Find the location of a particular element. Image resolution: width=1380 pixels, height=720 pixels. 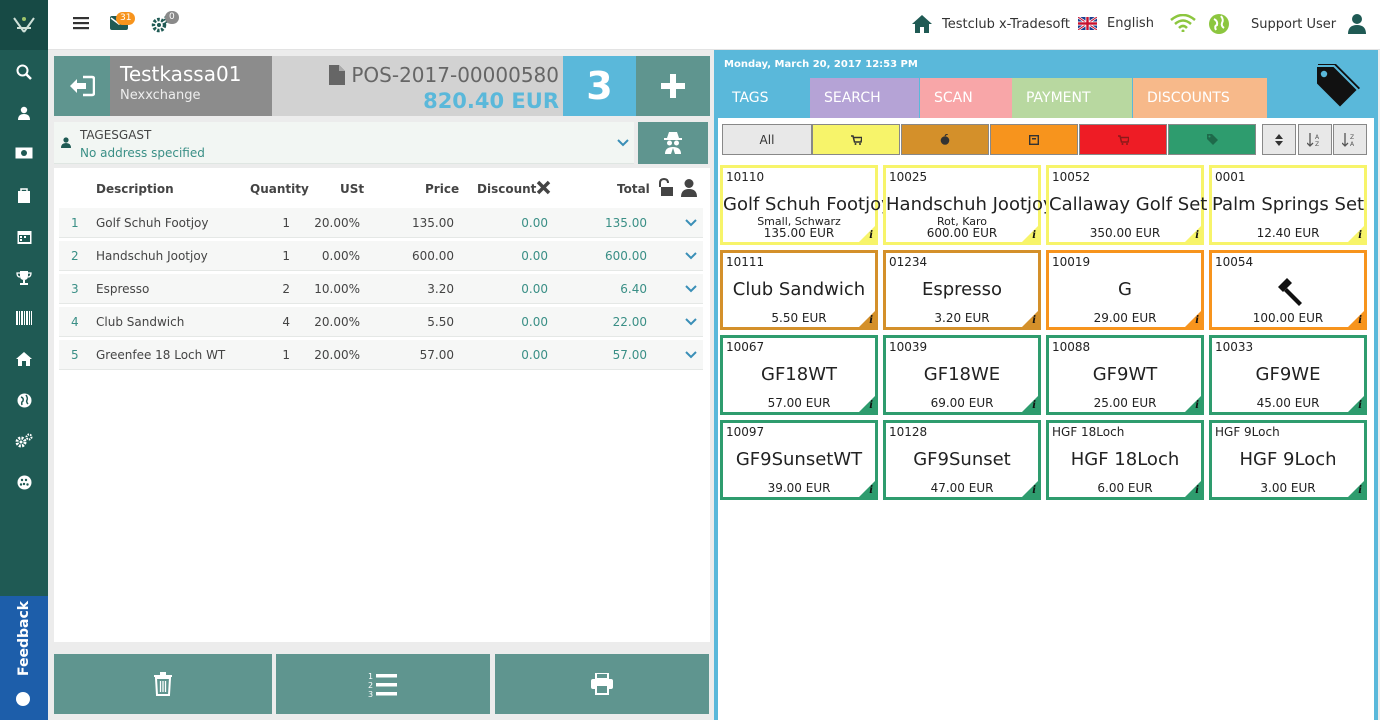

row-discount: 0.00 is located at coordinates (534, 355).